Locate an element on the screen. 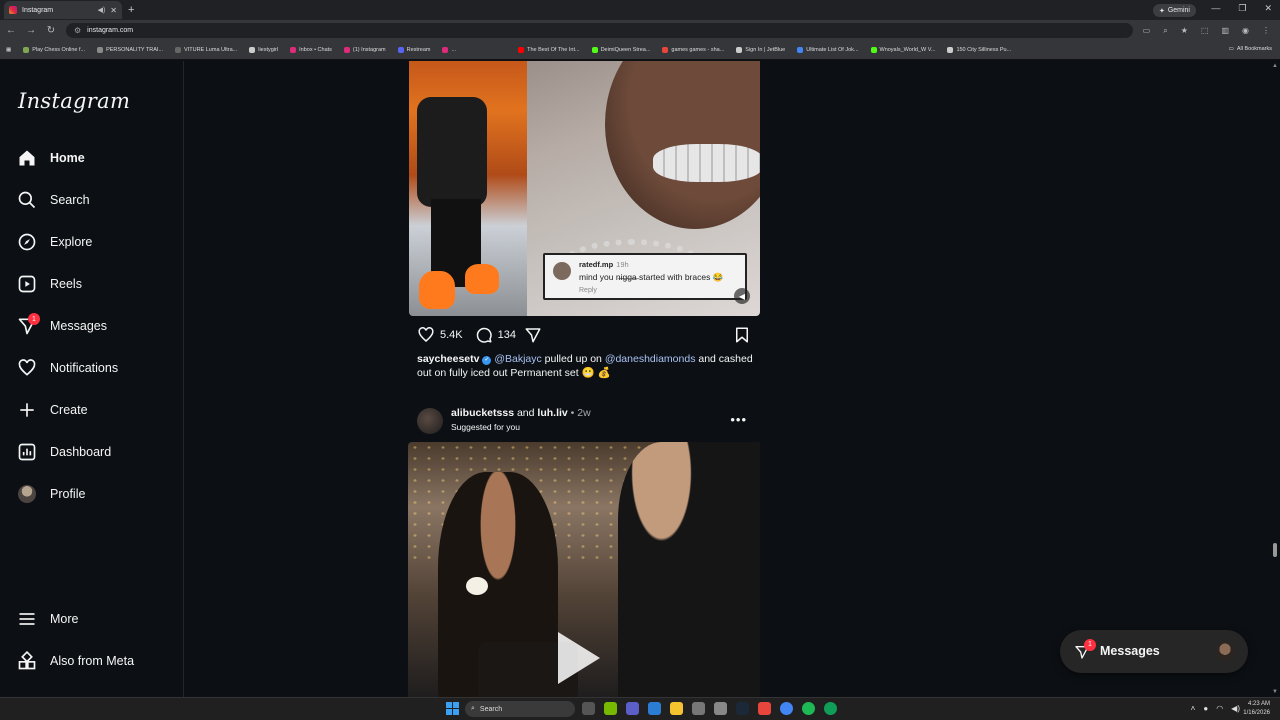 The width and height of the screenshot is (1280, 720). network-icon: ◠ is located at coordinates (1219, 708).